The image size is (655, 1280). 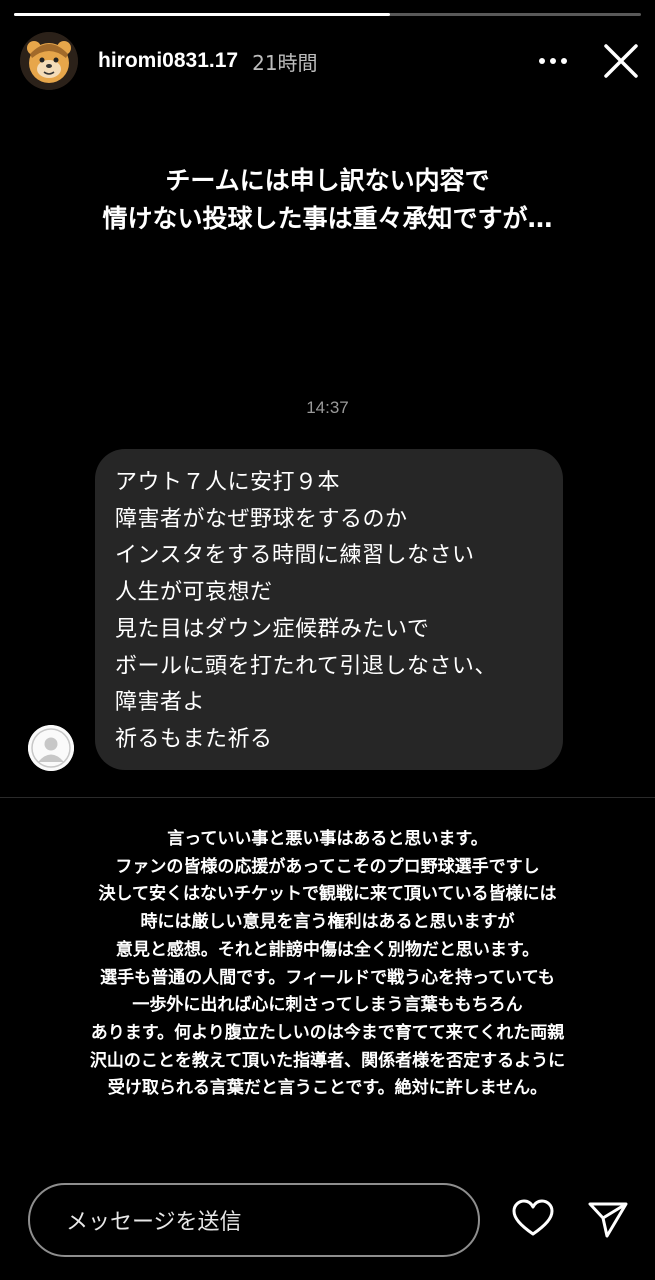 What do you see at coordinates (272, 629) in the screenshot?
I see `message-line: 見た目はダウン症候群みたいで` at bounding box center [272, 629].